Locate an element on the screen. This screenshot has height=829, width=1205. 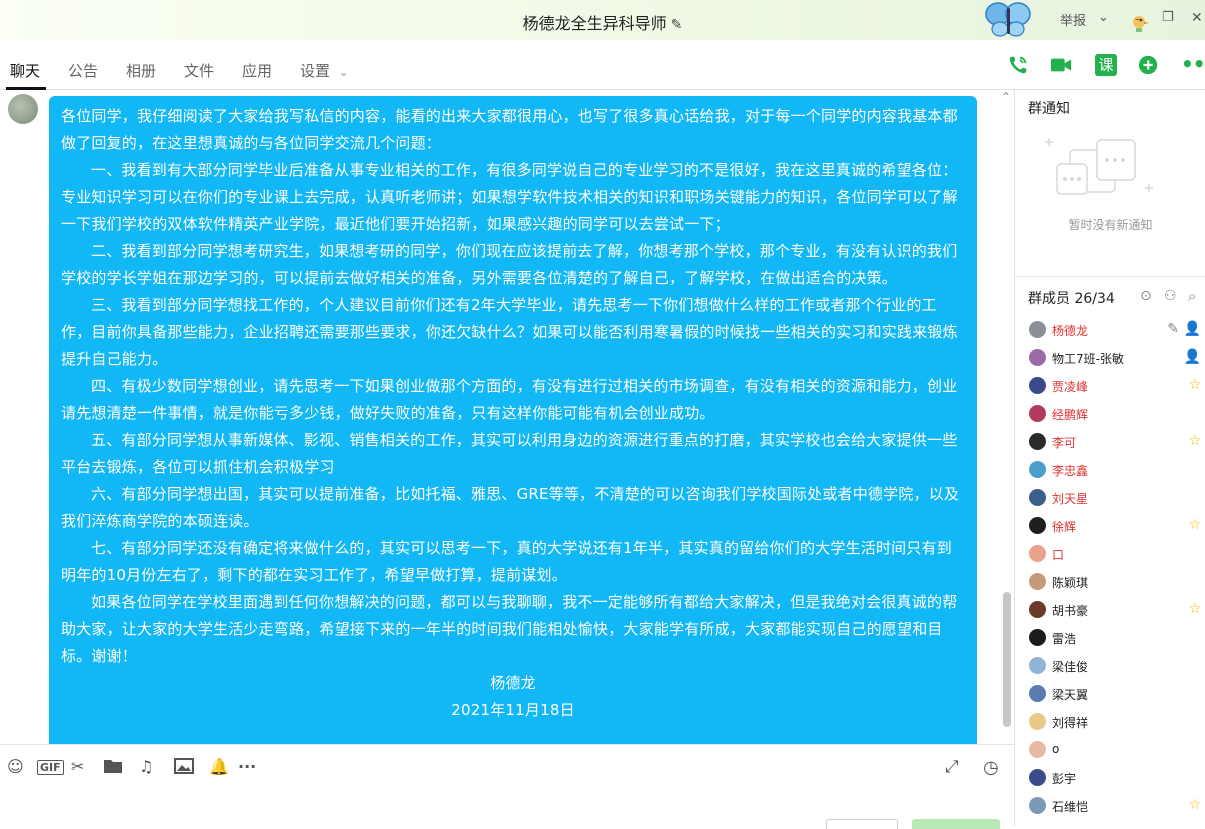
tab-album: 相册 is located at coordinates (141, 70).